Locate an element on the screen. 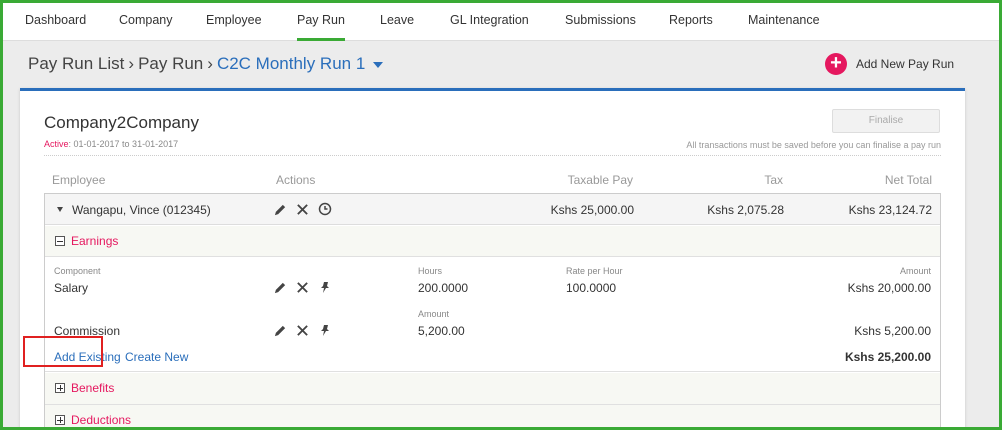  chevron-down-icon is located at coordinates (378, 64).